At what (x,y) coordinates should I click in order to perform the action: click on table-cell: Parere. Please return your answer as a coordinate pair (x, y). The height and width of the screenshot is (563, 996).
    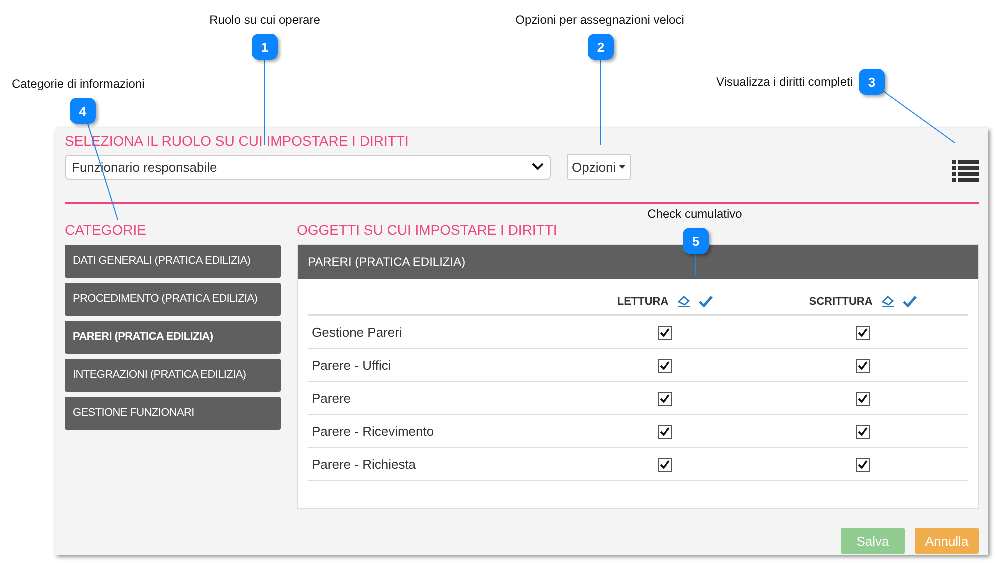
    Looking at the image, I should click on (440, 398).